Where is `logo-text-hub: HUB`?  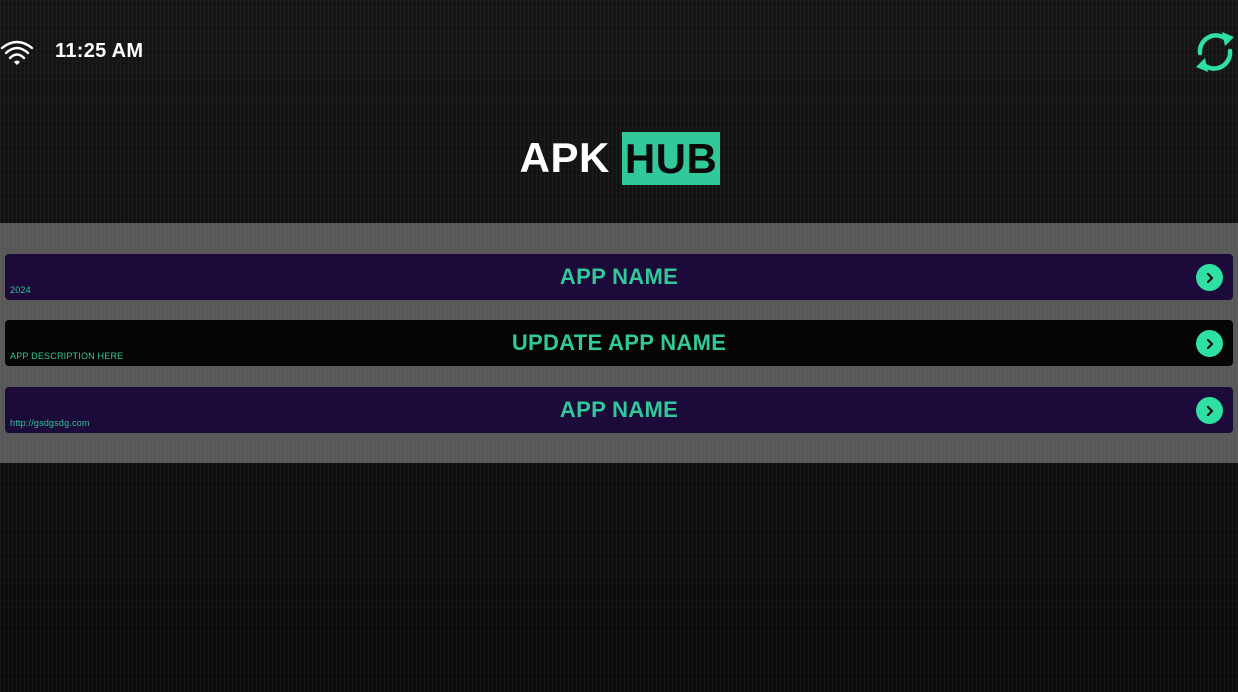
logo-text-hub: HUB is located at coordinates (671, 158).